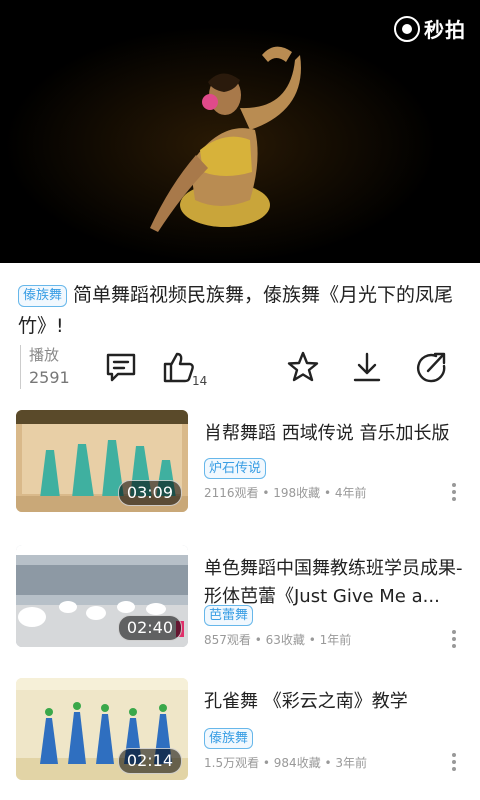  I want to click on download-icon, so click(367, 367).